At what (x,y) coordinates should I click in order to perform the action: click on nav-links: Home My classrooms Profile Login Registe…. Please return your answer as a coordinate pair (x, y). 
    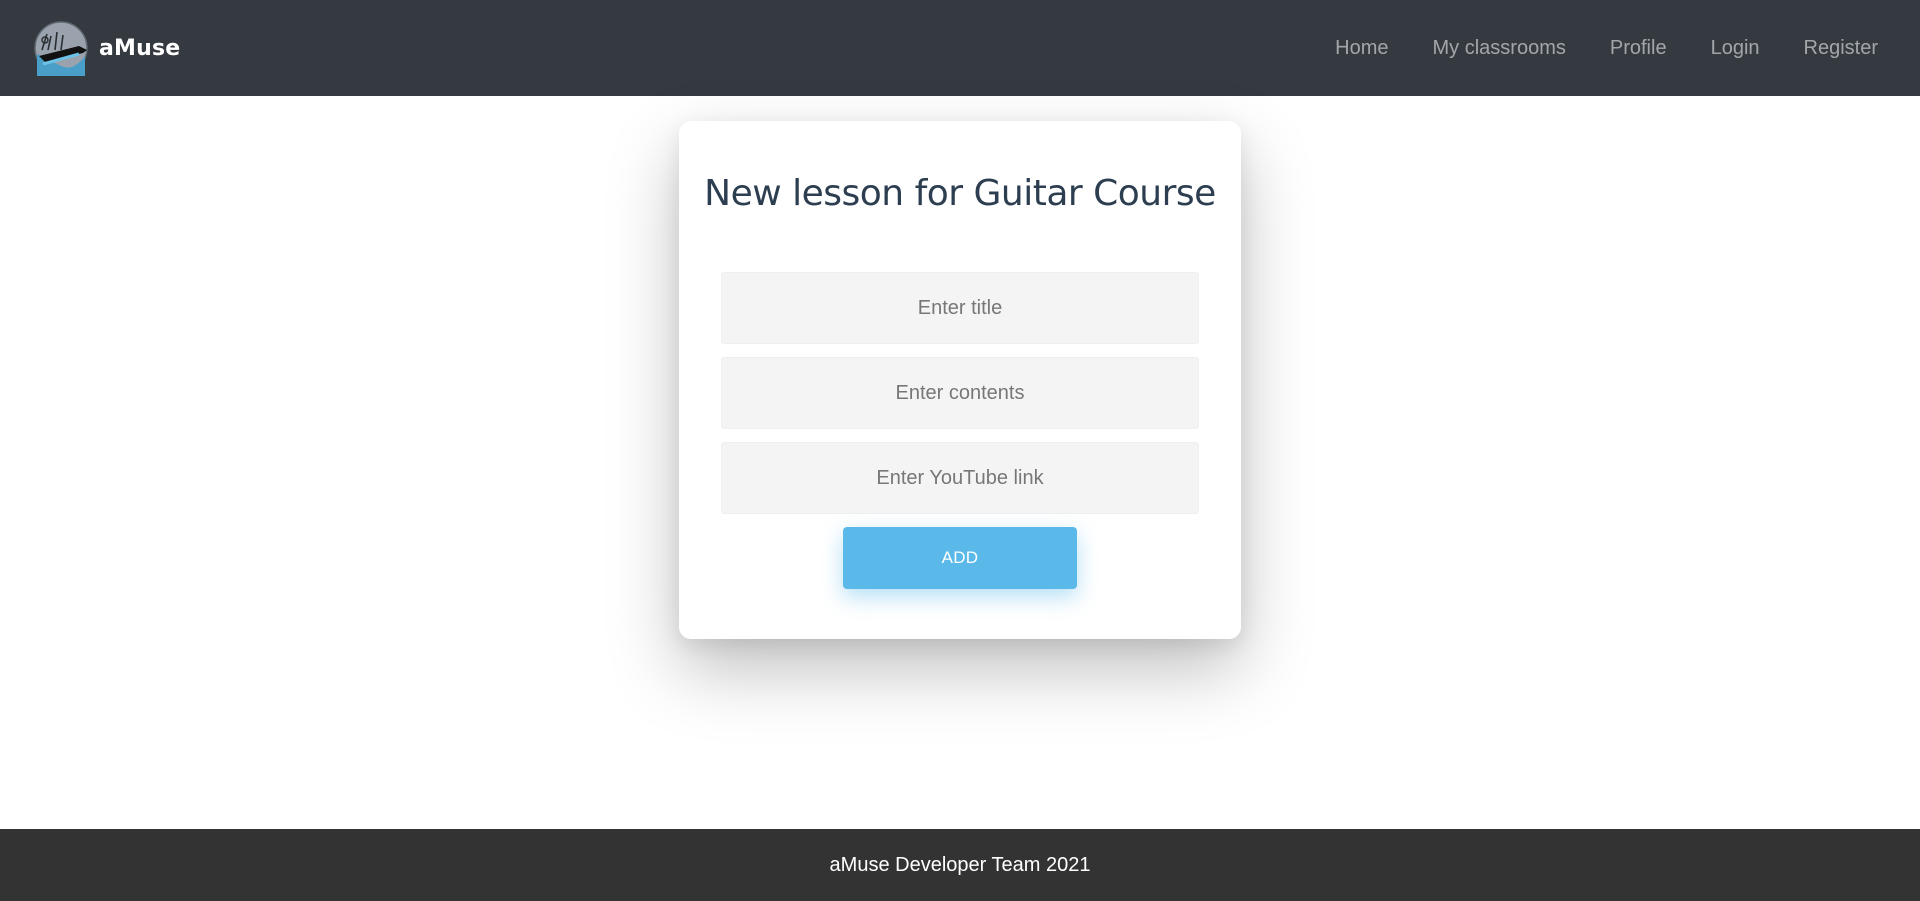
    Looking at the image, I should click on (1606, 48).